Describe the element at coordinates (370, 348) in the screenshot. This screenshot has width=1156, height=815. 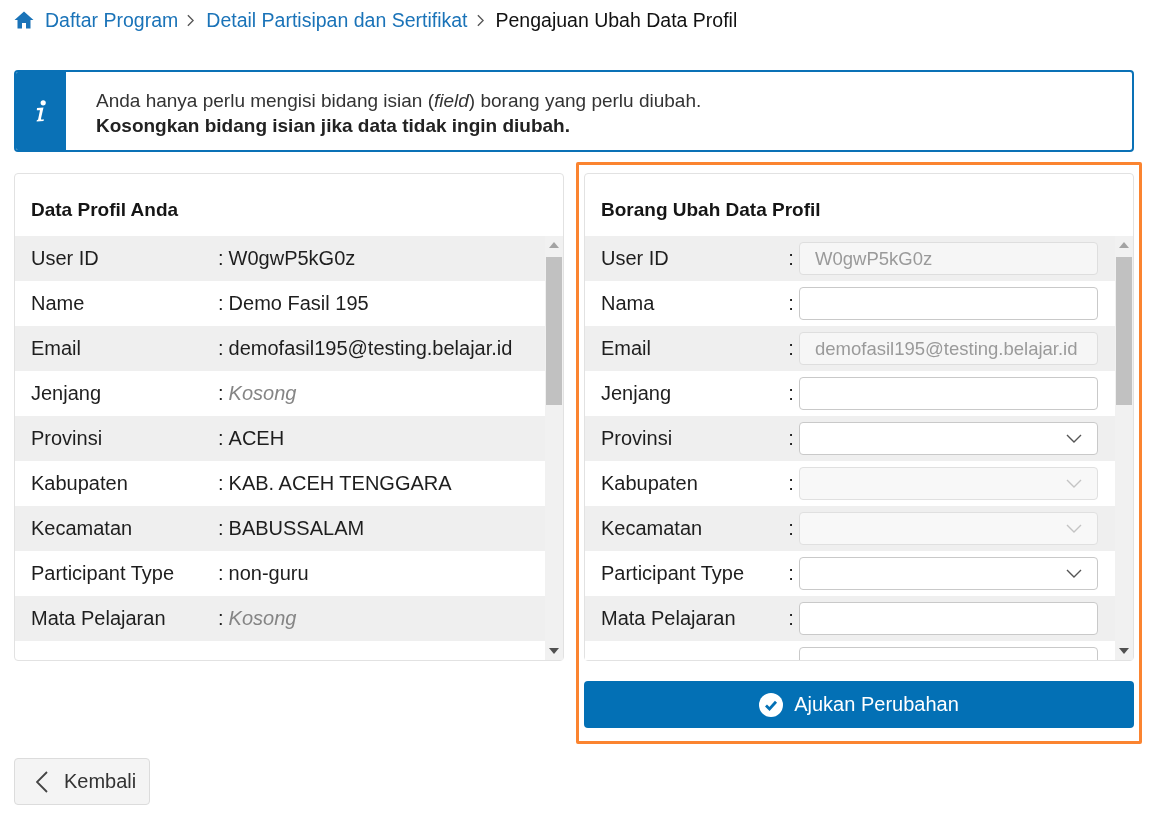
I see `field-value: demofasil195@testing.belajar.id` at that location.